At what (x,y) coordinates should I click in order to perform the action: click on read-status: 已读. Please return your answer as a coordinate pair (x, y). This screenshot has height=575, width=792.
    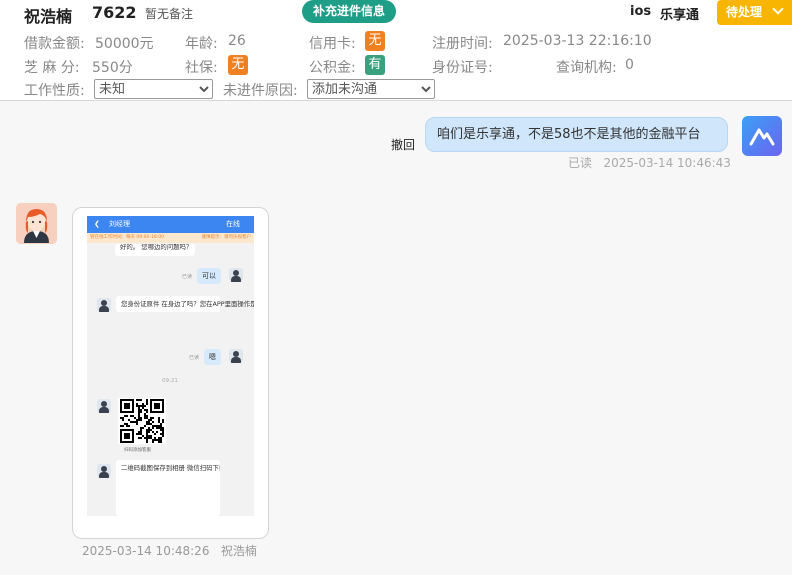
    Looking at the image, I should click on (580, 163).